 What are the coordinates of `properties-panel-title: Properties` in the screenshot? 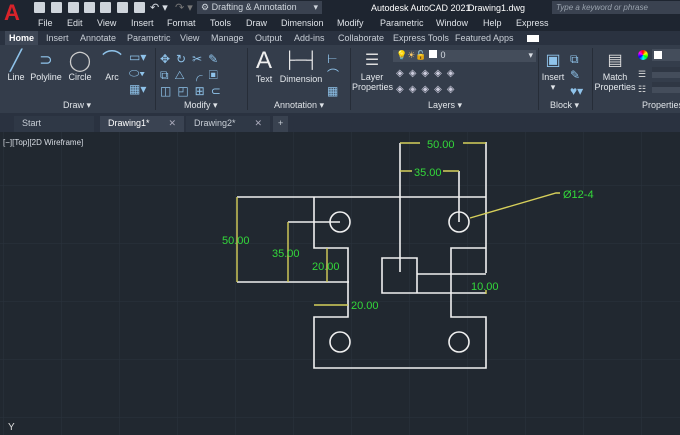 It's located at (661, 105).